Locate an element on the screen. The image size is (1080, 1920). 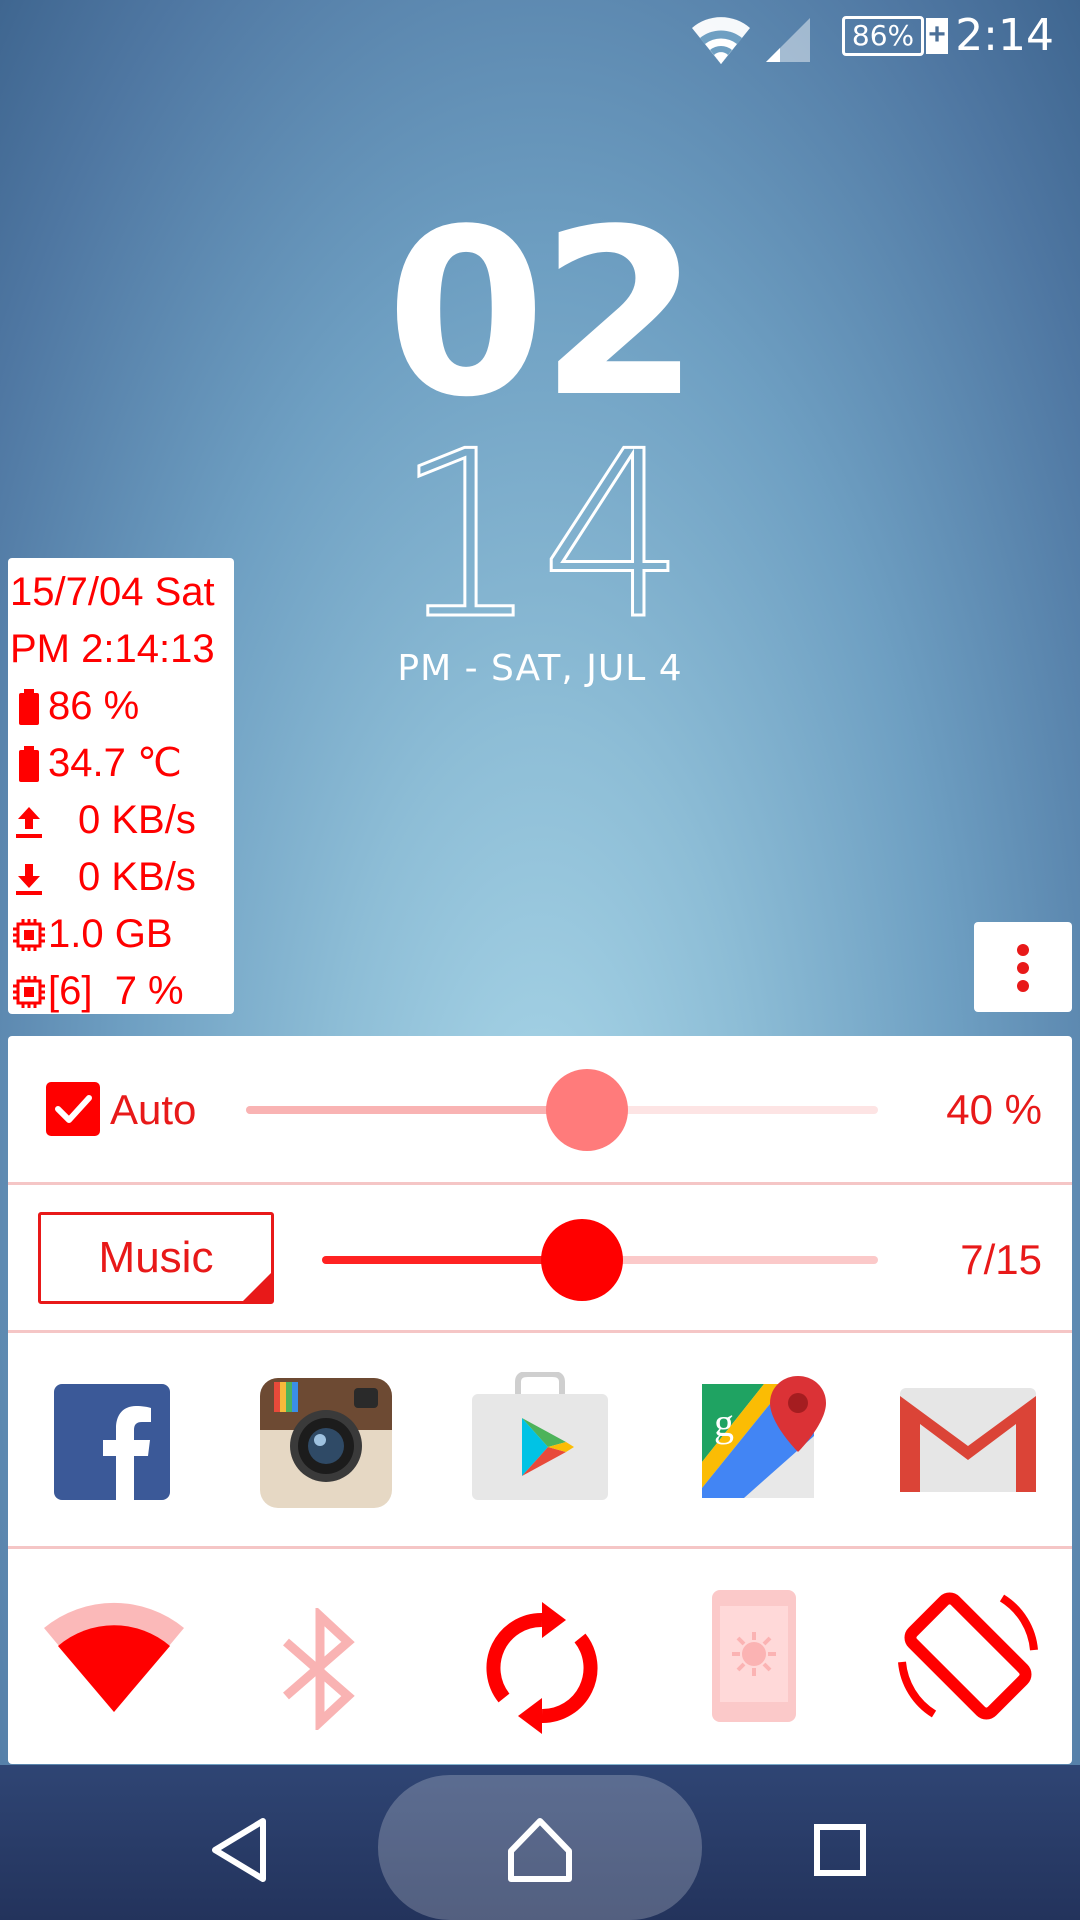
thermometer-battery-icon is located at coordinates (29, 763).